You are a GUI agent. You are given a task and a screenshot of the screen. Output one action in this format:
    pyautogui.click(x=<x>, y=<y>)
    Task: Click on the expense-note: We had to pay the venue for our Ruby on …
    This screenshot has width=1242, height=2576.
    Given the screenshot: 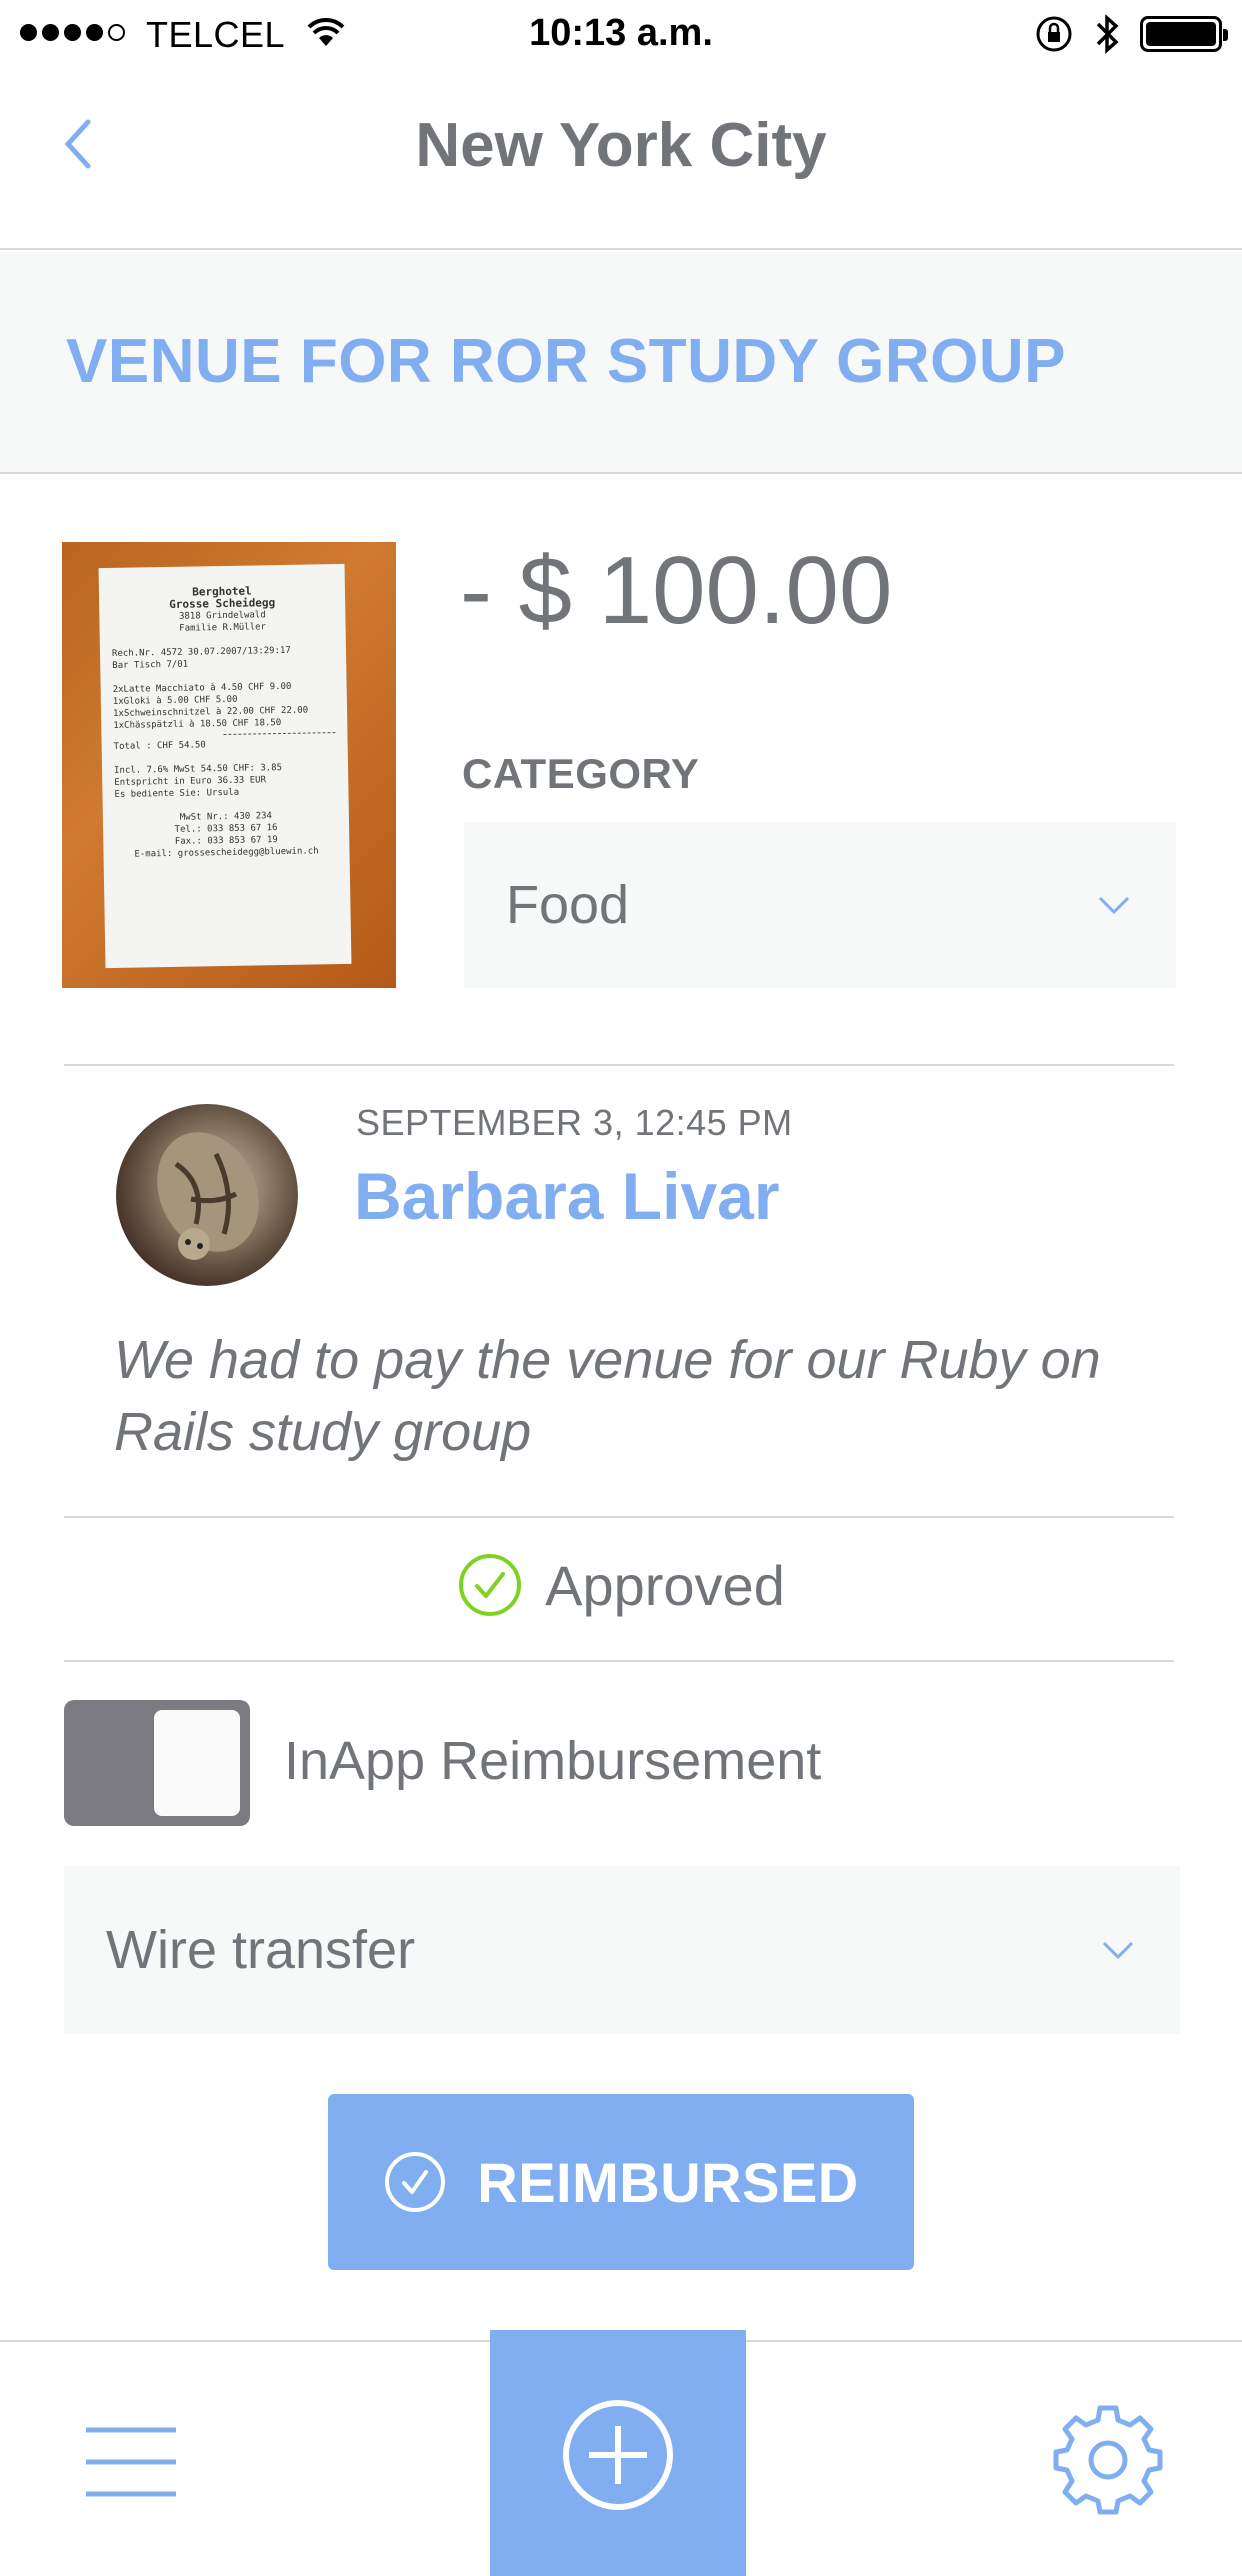 What is the action you would take?
    pyautogui.click(x=607, y=1396)
    